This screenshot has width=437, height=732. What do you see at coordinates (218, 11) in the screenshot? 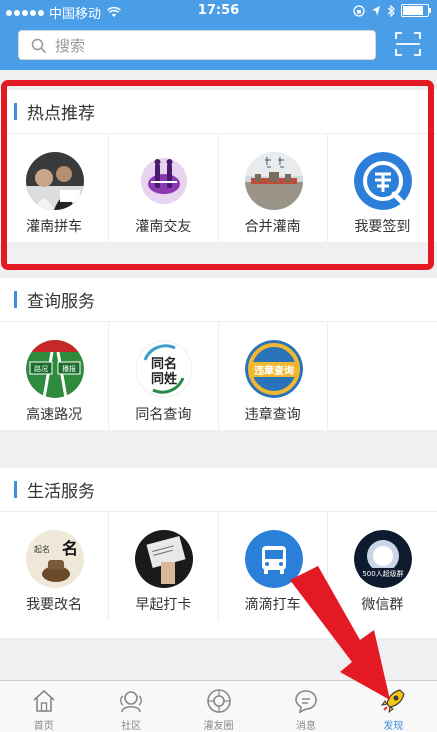
I see `status-bar: 中国移动 17:56` at bounding box center [218, 11].